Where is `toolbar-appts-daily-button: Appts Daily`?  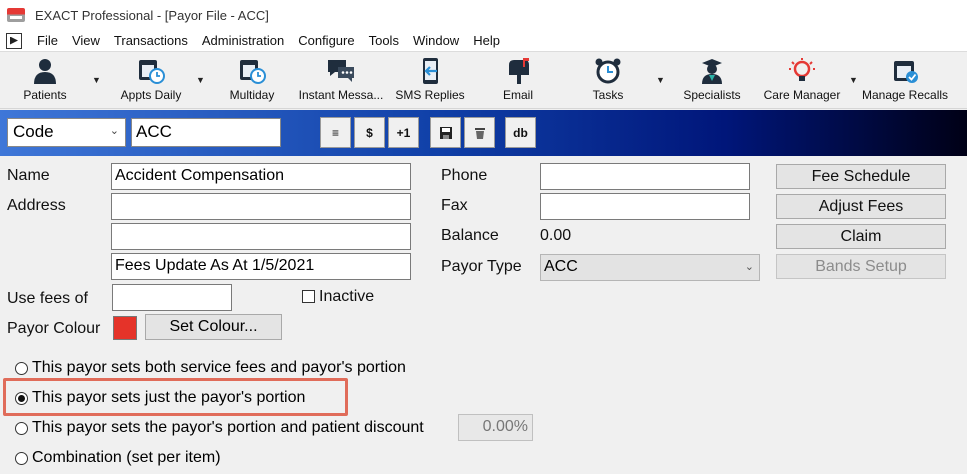 toolbar-appts-daily-button: Appts Daily is located at coordinates (151, 81).